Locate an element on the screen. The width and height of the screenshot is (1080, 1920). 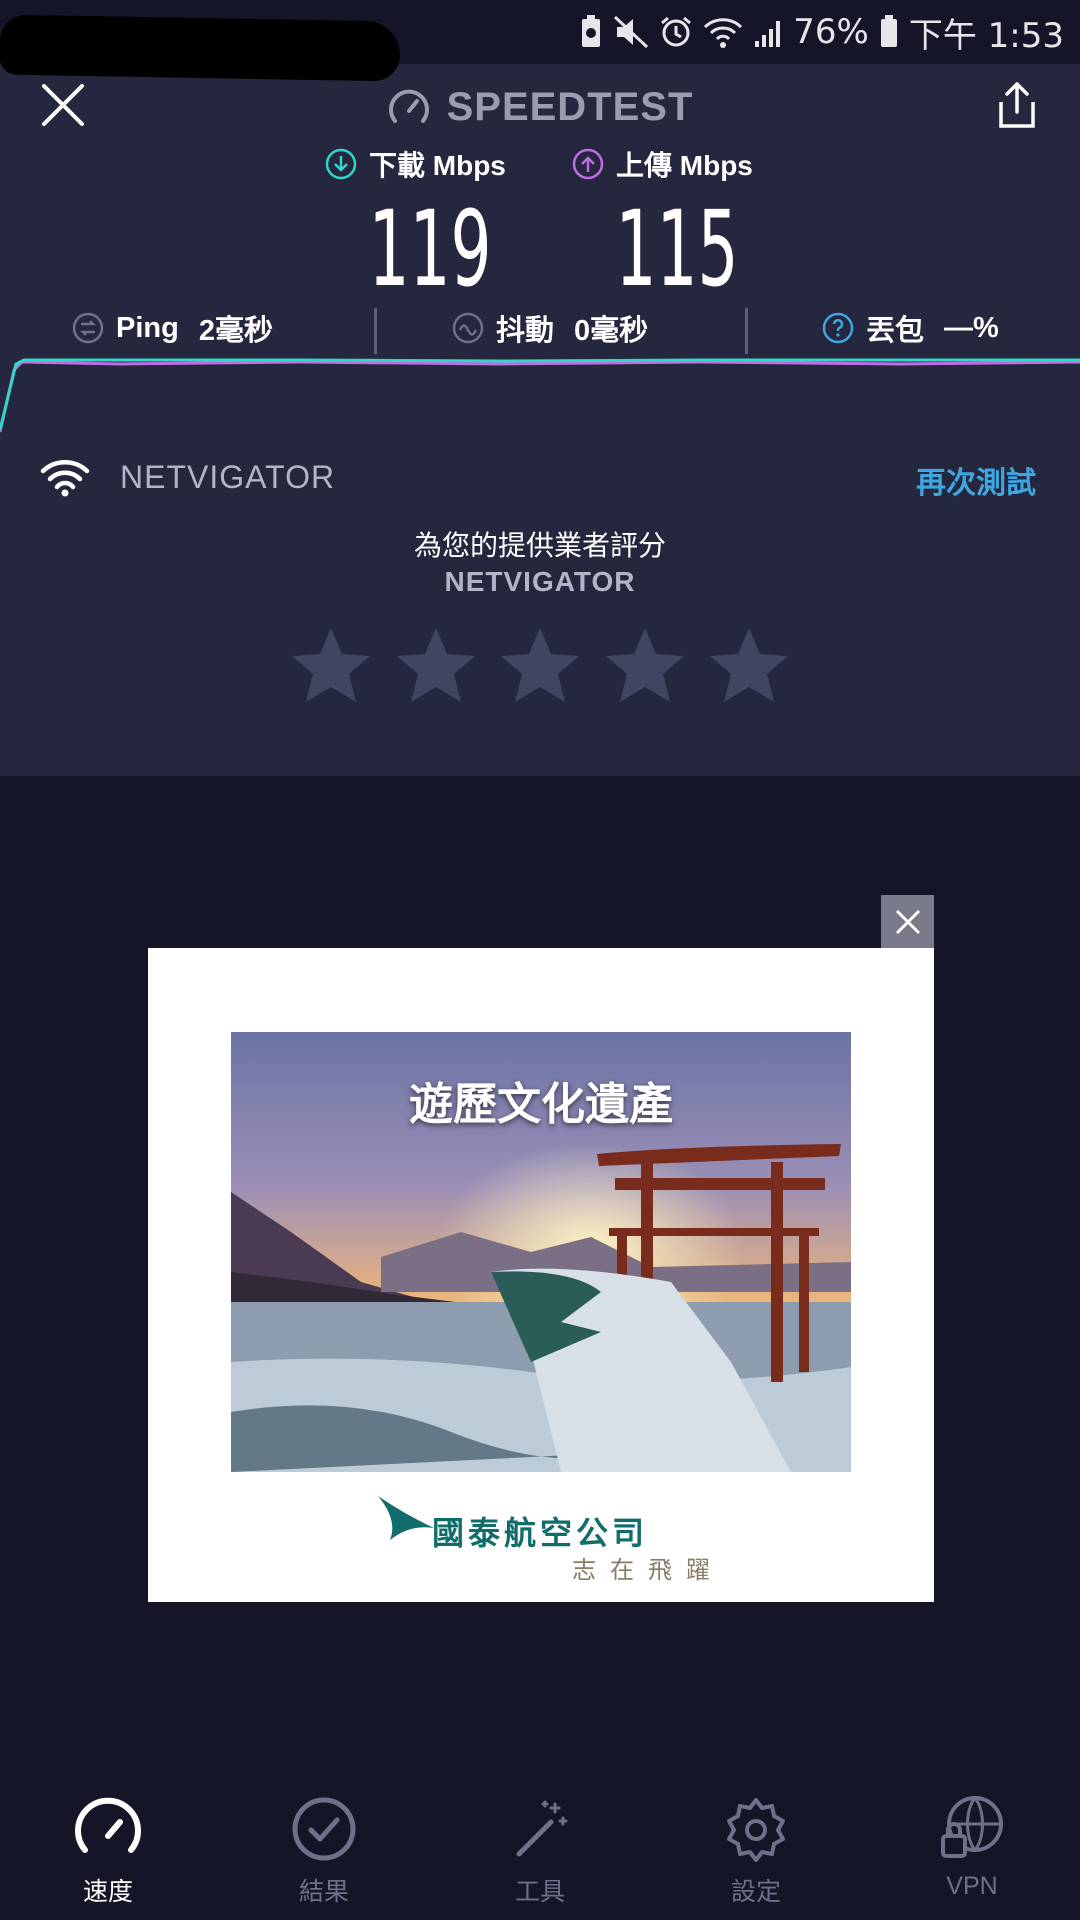
alarm-icon is located at coordinates (676, 31).